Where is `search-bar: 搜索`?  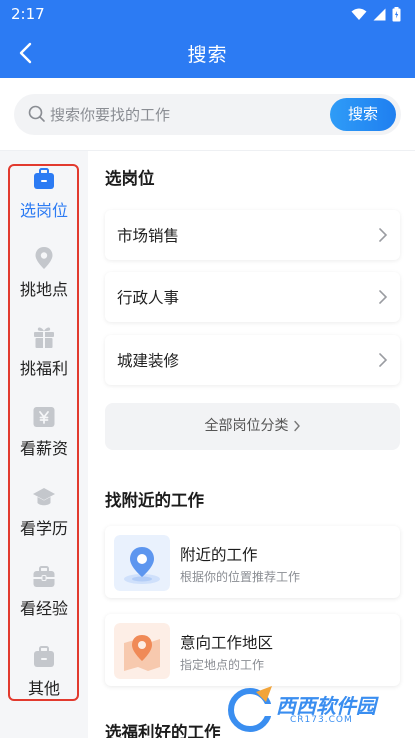
search-bar: 搜索 is located at coordinates (207, 114).